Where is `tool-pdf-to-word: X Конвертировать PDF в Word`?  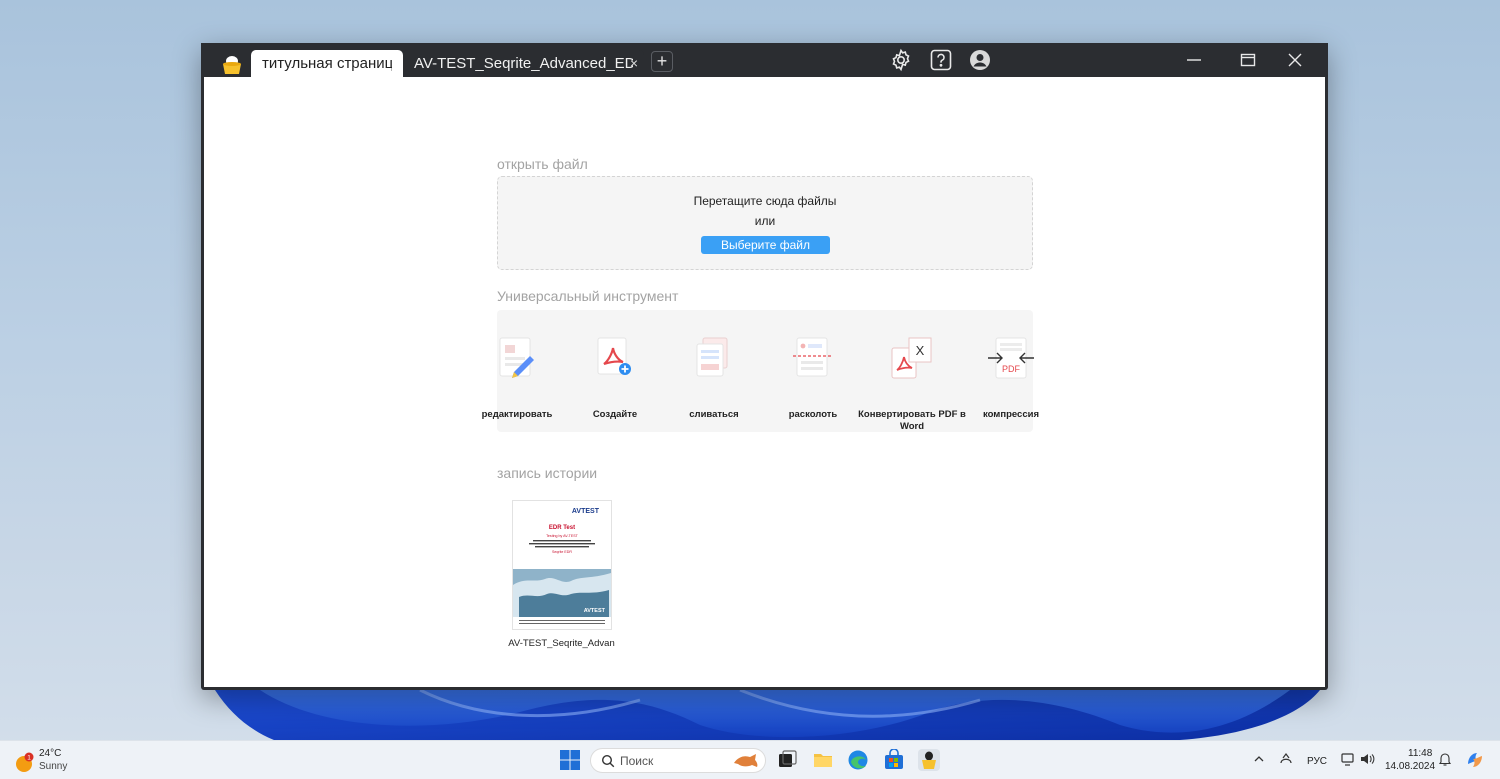 tool-pdf-to-word: X Конвертировать PDF в Word is located at coordinates (912, 380).